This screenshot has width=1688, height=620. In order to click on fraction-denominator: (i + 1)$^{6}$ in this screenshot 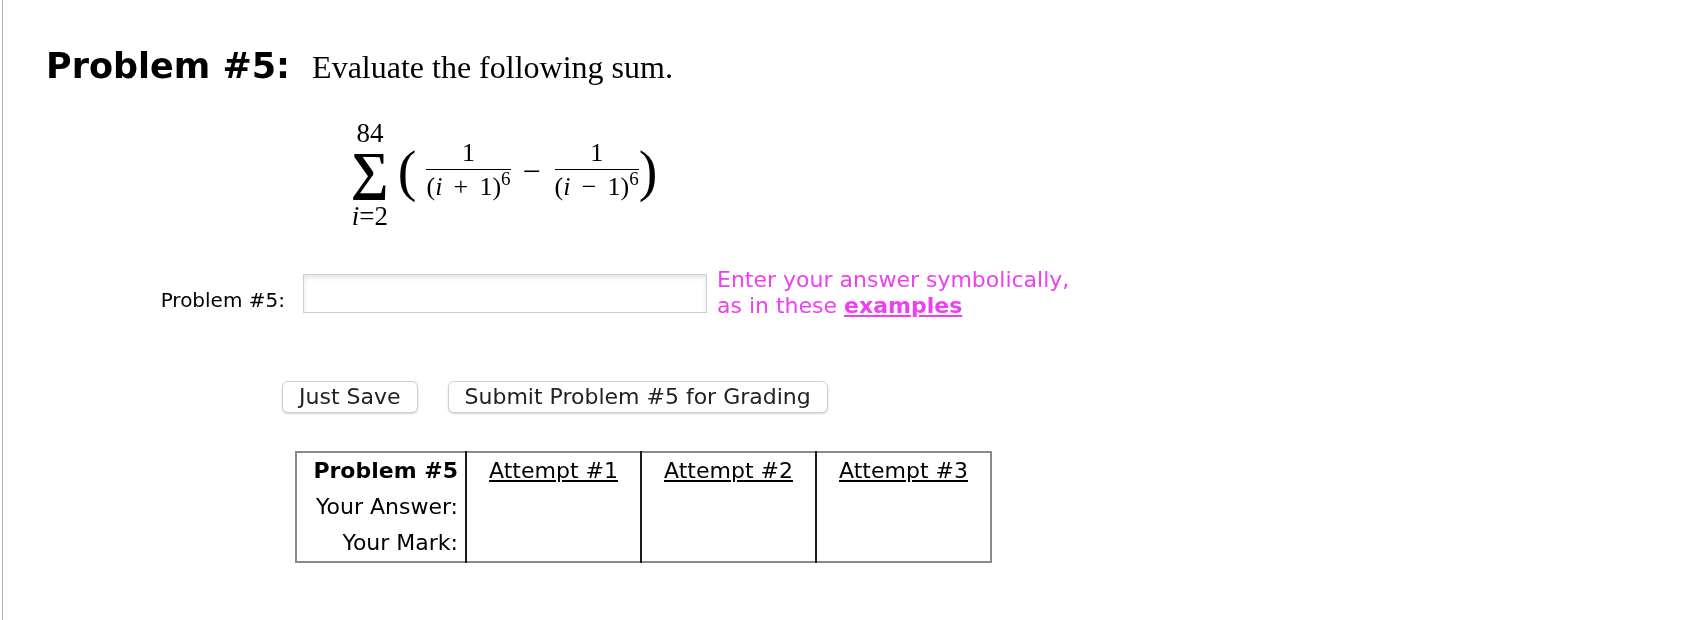, I will do `click(468, 187)`.